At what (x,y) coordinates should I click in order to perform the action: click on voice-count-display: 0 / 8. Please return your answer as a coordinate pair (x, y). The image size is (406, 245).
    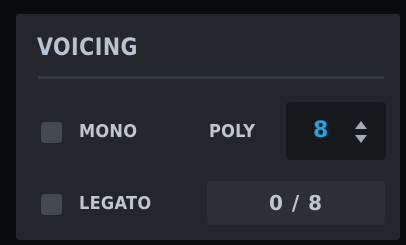
    Looking at the image, I should click on (296, 203).